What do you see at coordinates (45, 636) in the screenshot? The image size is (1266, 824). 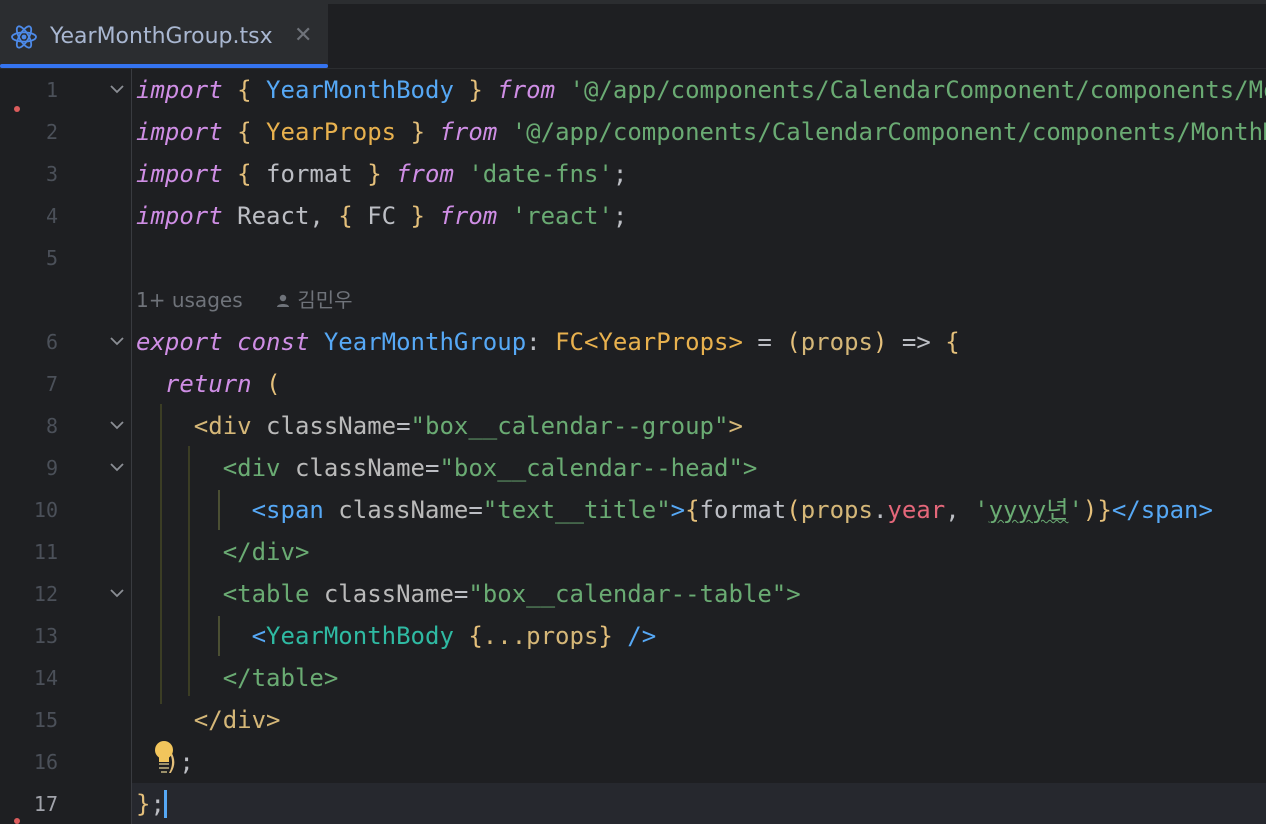 I see `line-number: 13` at bounding box center [45, 636].